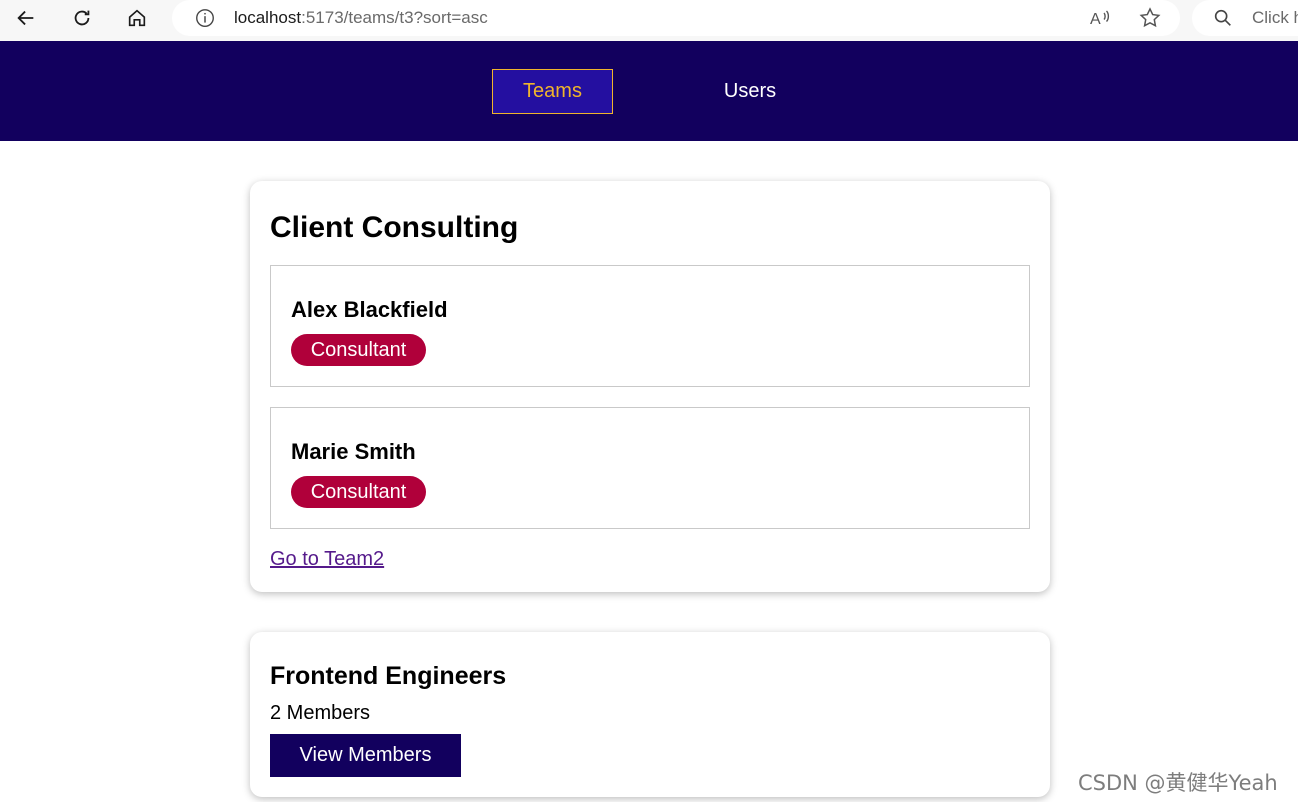 The height and width of the screenshot is (802, 1298). I want to click on refresh-button, so click(82, 18).